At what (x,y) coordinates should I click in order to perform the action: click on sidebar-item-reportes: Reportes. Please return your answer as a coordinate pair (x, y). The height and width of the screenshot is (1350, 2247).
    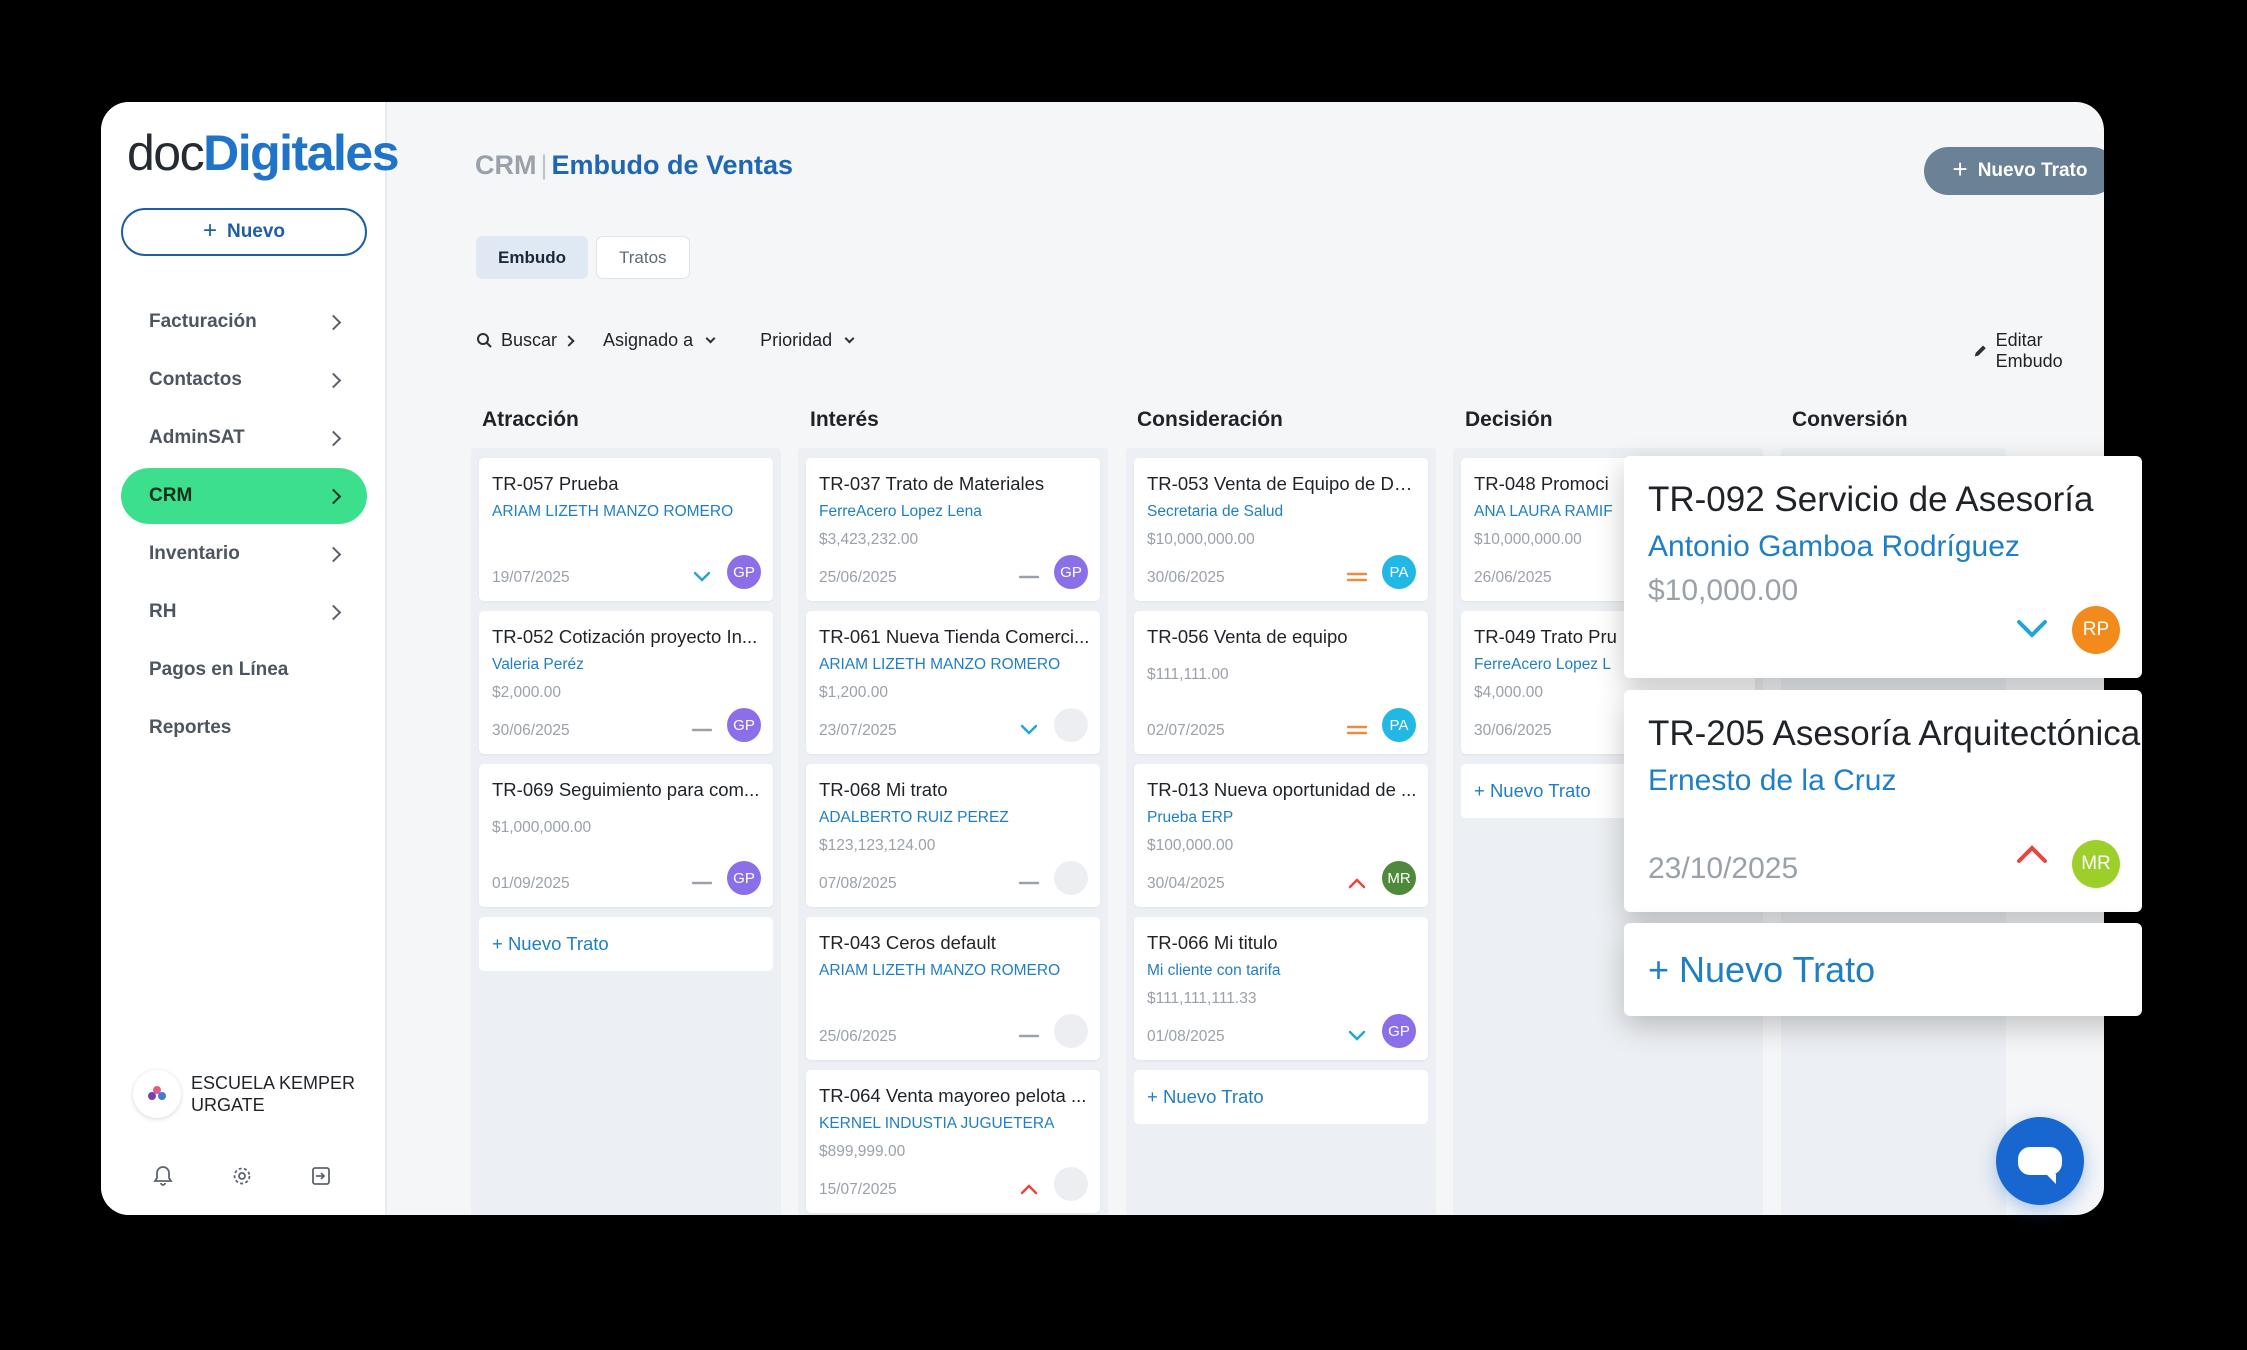
    Looking at the image, I should click on (244, 728).